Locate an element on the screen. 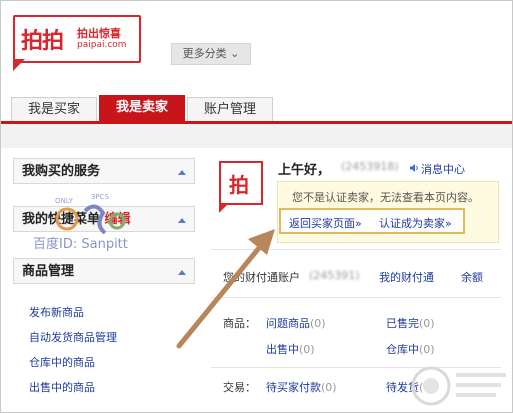 Image resolution: width=513 pixels, height=413 pixels. watermark-text: 百度ID: Sanpitt is located at coordinates (80, 244).